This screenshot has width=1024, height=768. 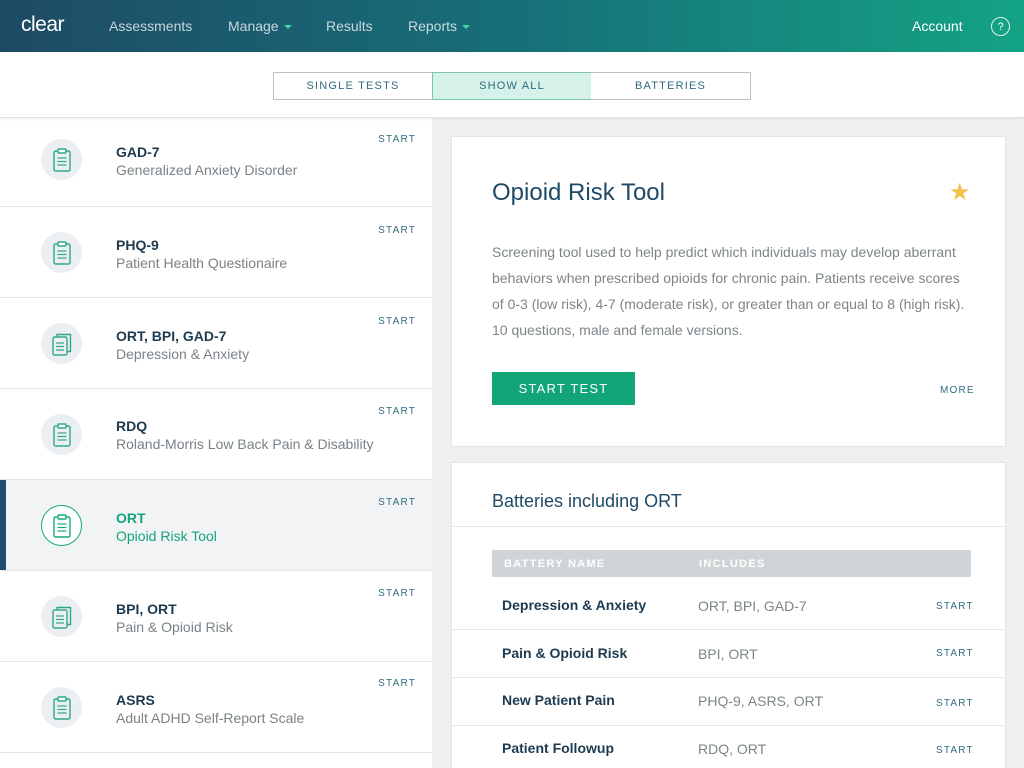 I want to click on nav-manage: Manage, so click(x=260, y=26).